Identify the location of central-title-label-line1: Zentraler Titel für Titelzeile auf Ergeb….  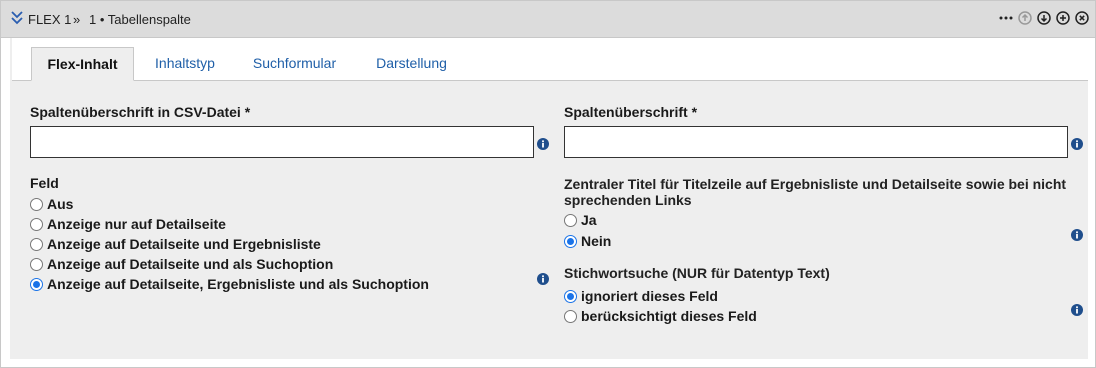
(815, 184).